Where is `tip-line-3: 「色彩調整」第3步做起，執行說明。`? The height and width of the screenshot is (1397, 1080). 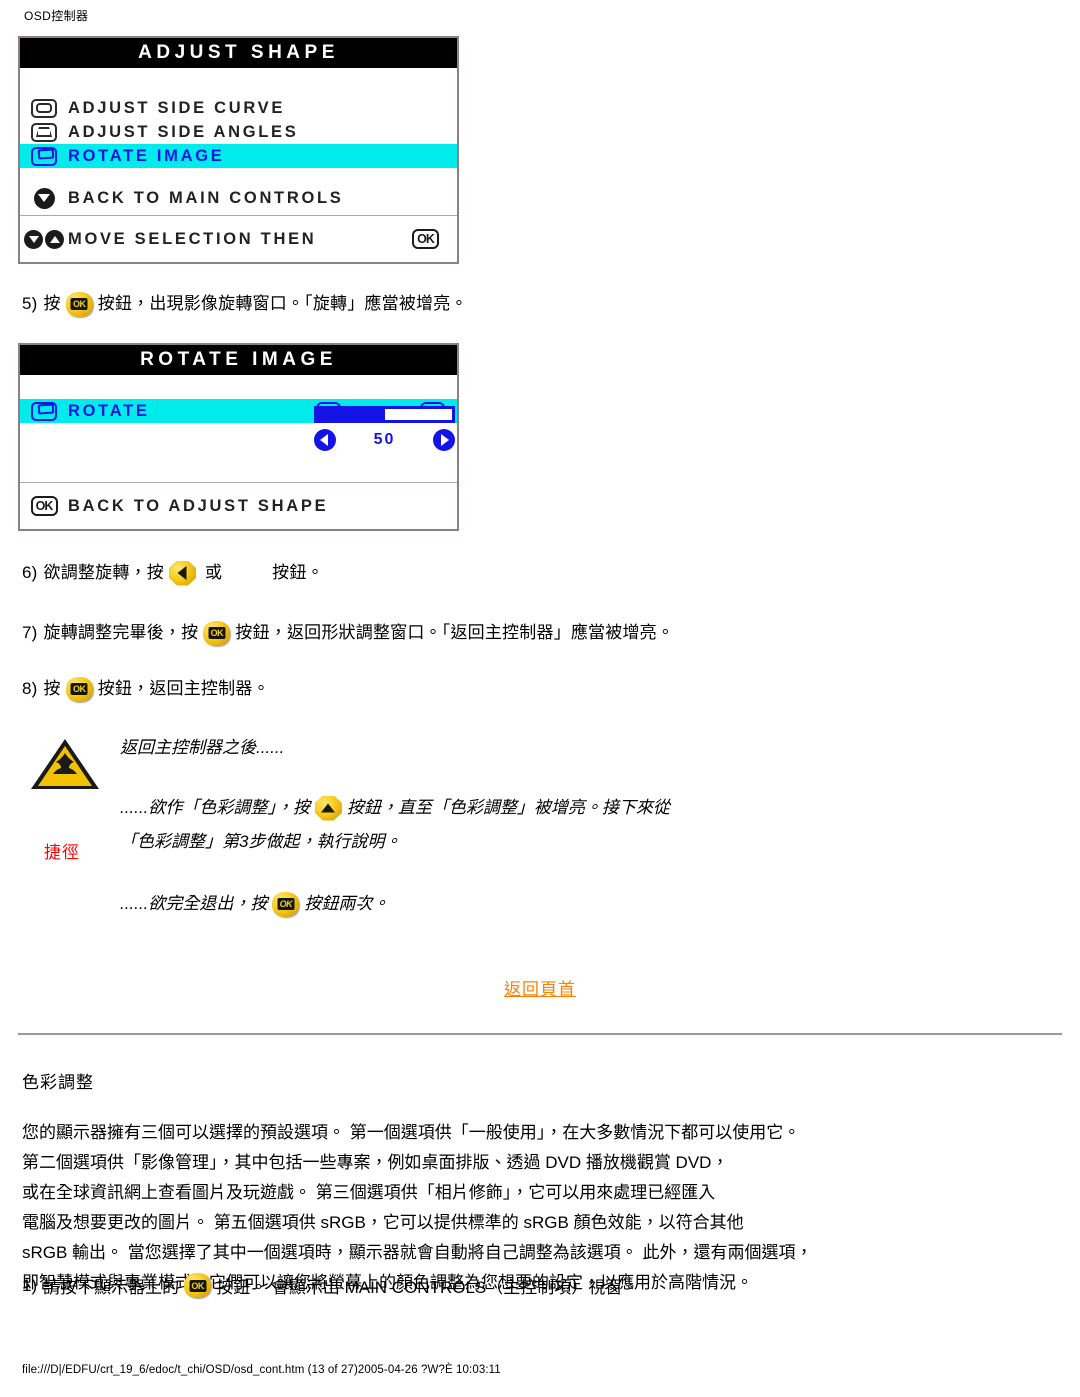 tip-line-3: 「色彩調整」第3步做起，執行說明。 is located at coordinates (261, 841).